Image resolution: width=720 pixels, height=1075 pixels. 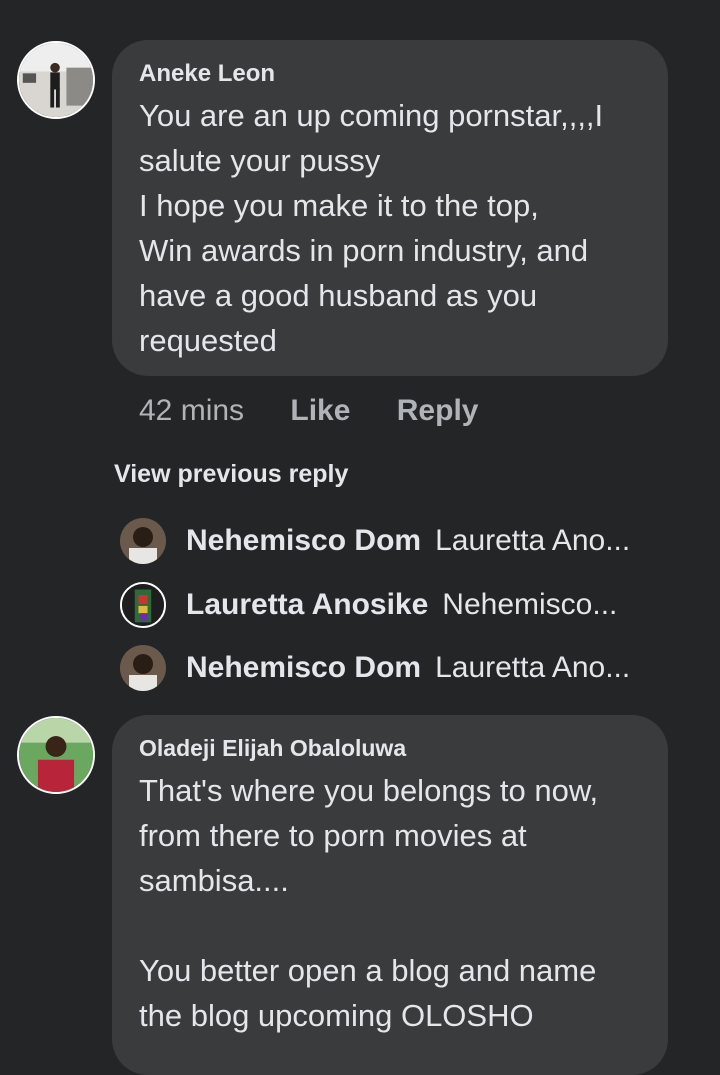 What do you see at coordinates (272, 748) in the screenshot?
I see `comment-author: Oladeji Elijah Obaloluwa` at bounding box center [272, 748].